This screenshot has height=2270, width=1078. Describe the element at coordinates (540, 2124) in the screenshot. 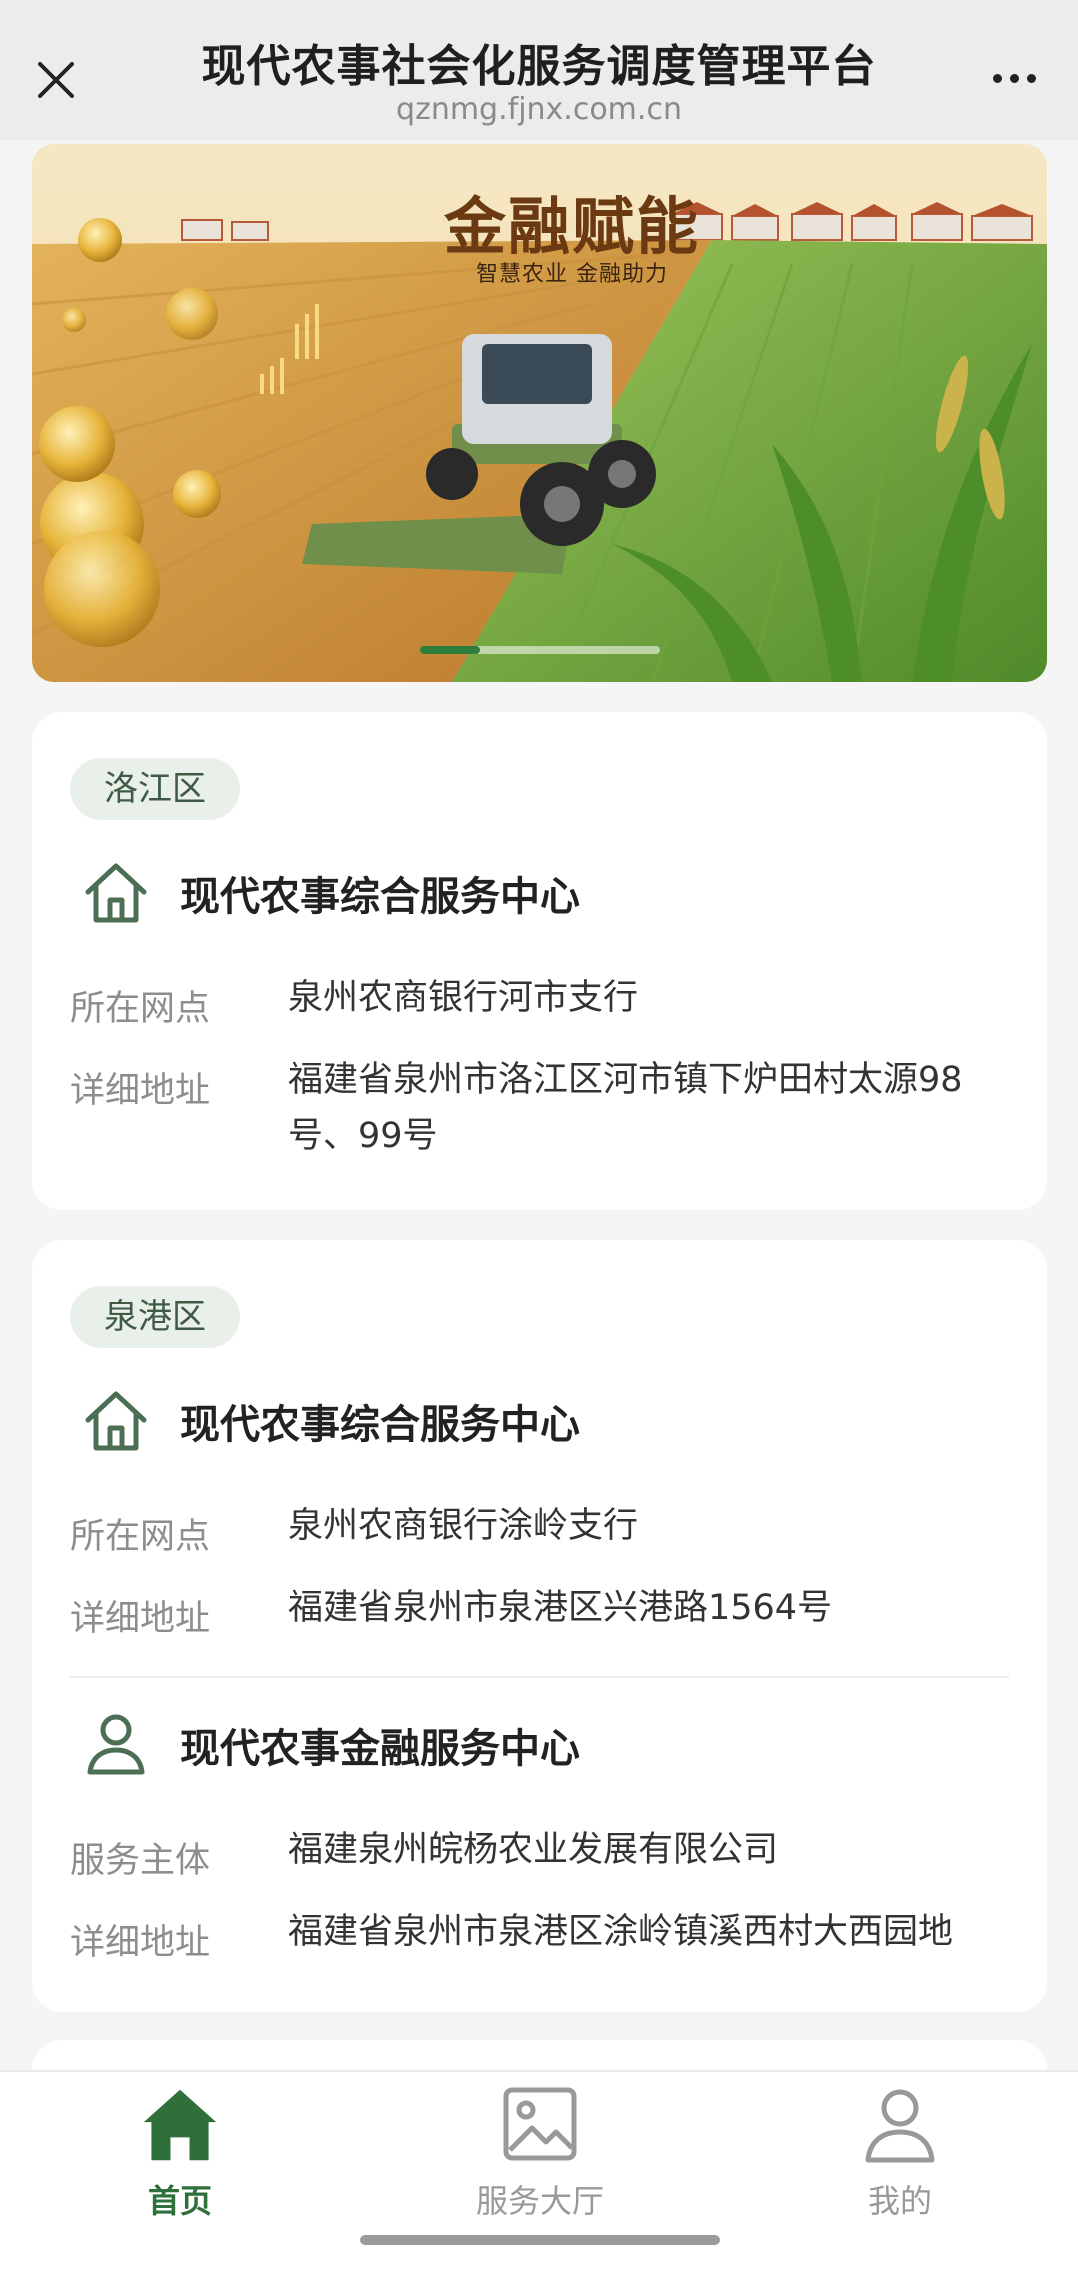

I see `image-icon` at that location.